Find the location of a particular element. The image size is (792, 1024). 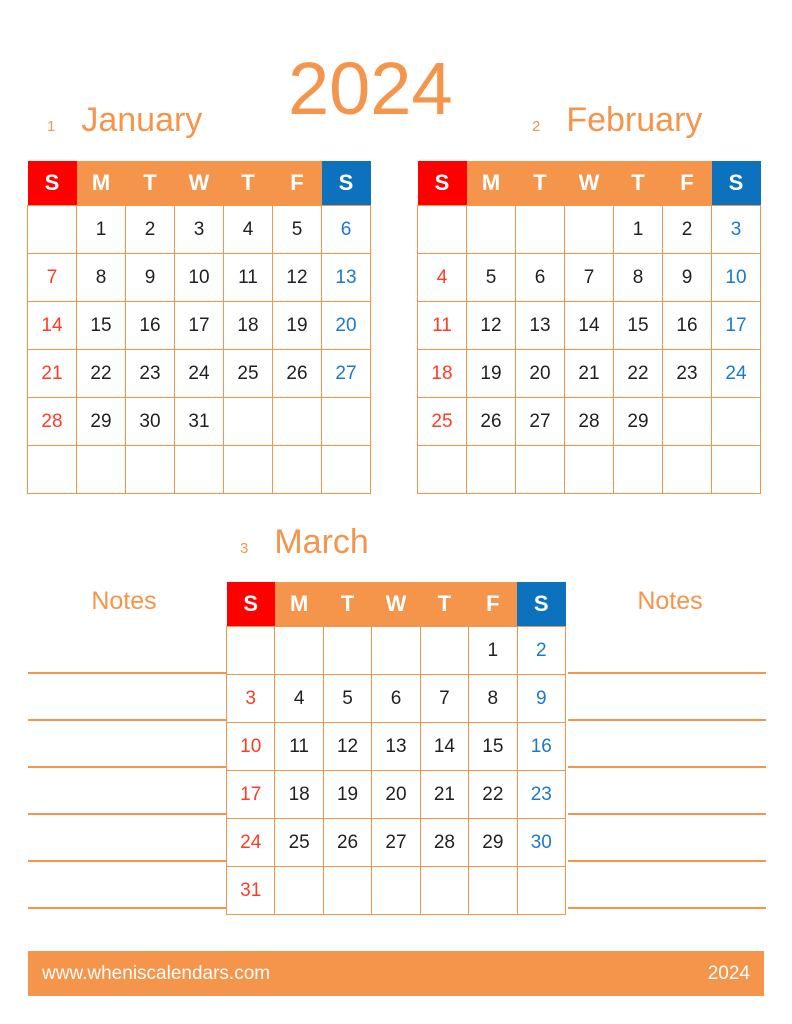

notes-lines-left is located at coordinates (124, 770).